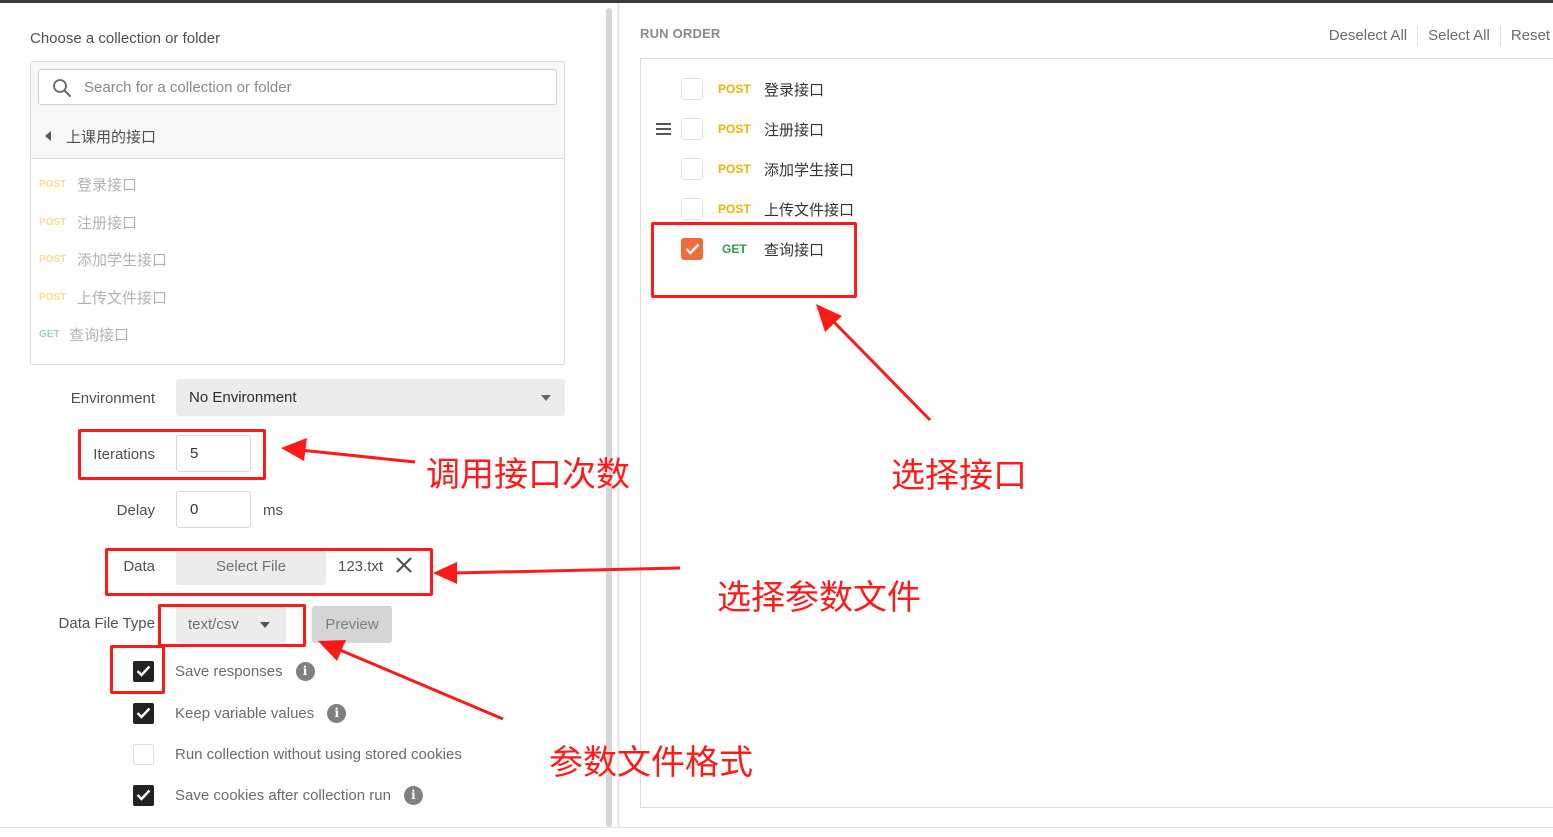  Describe the element at coordinates (112, 398) in the screenshot. I see `environment-label: Environment` at that location.